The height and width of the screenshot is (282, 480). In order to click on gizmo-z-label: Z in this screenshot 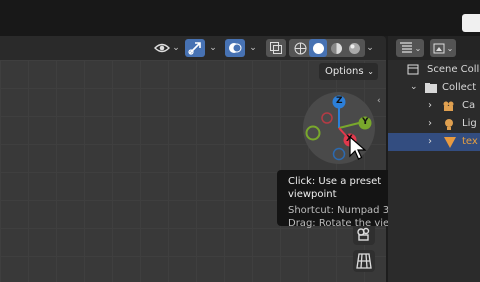, I will do `click(339, 101)`.